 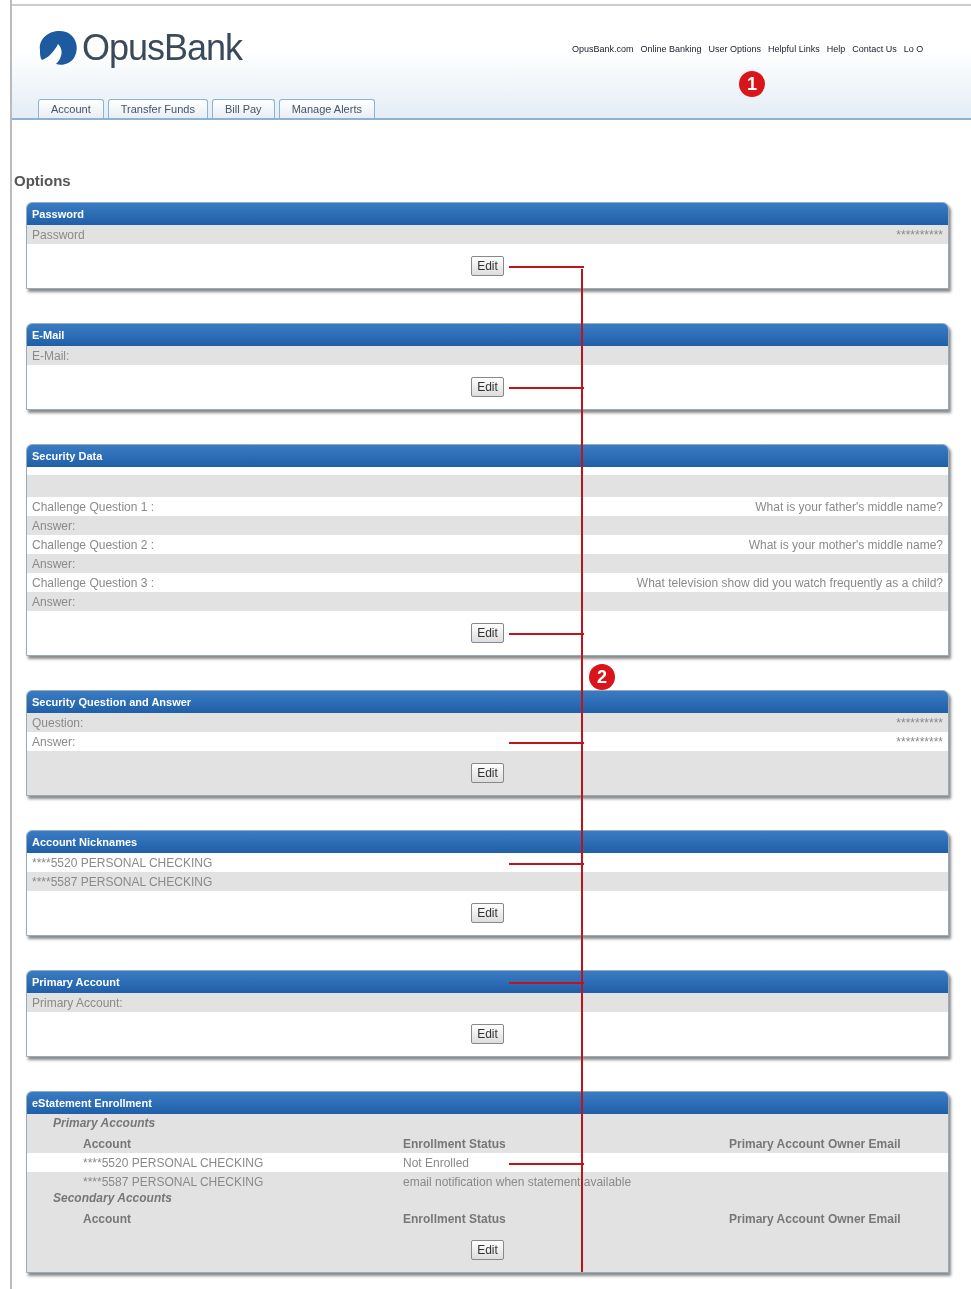 What do you see at coordinates (173, 1162) in the screenshot?
I see `table-cell: ****5520 PERSONAL CHECKING` at bounding box center [173, 1162].